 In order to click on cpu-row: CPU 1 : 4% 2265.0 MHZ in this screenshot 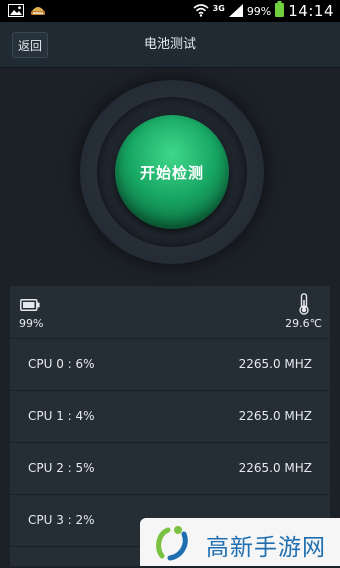, I will do `click(170, 417)`.